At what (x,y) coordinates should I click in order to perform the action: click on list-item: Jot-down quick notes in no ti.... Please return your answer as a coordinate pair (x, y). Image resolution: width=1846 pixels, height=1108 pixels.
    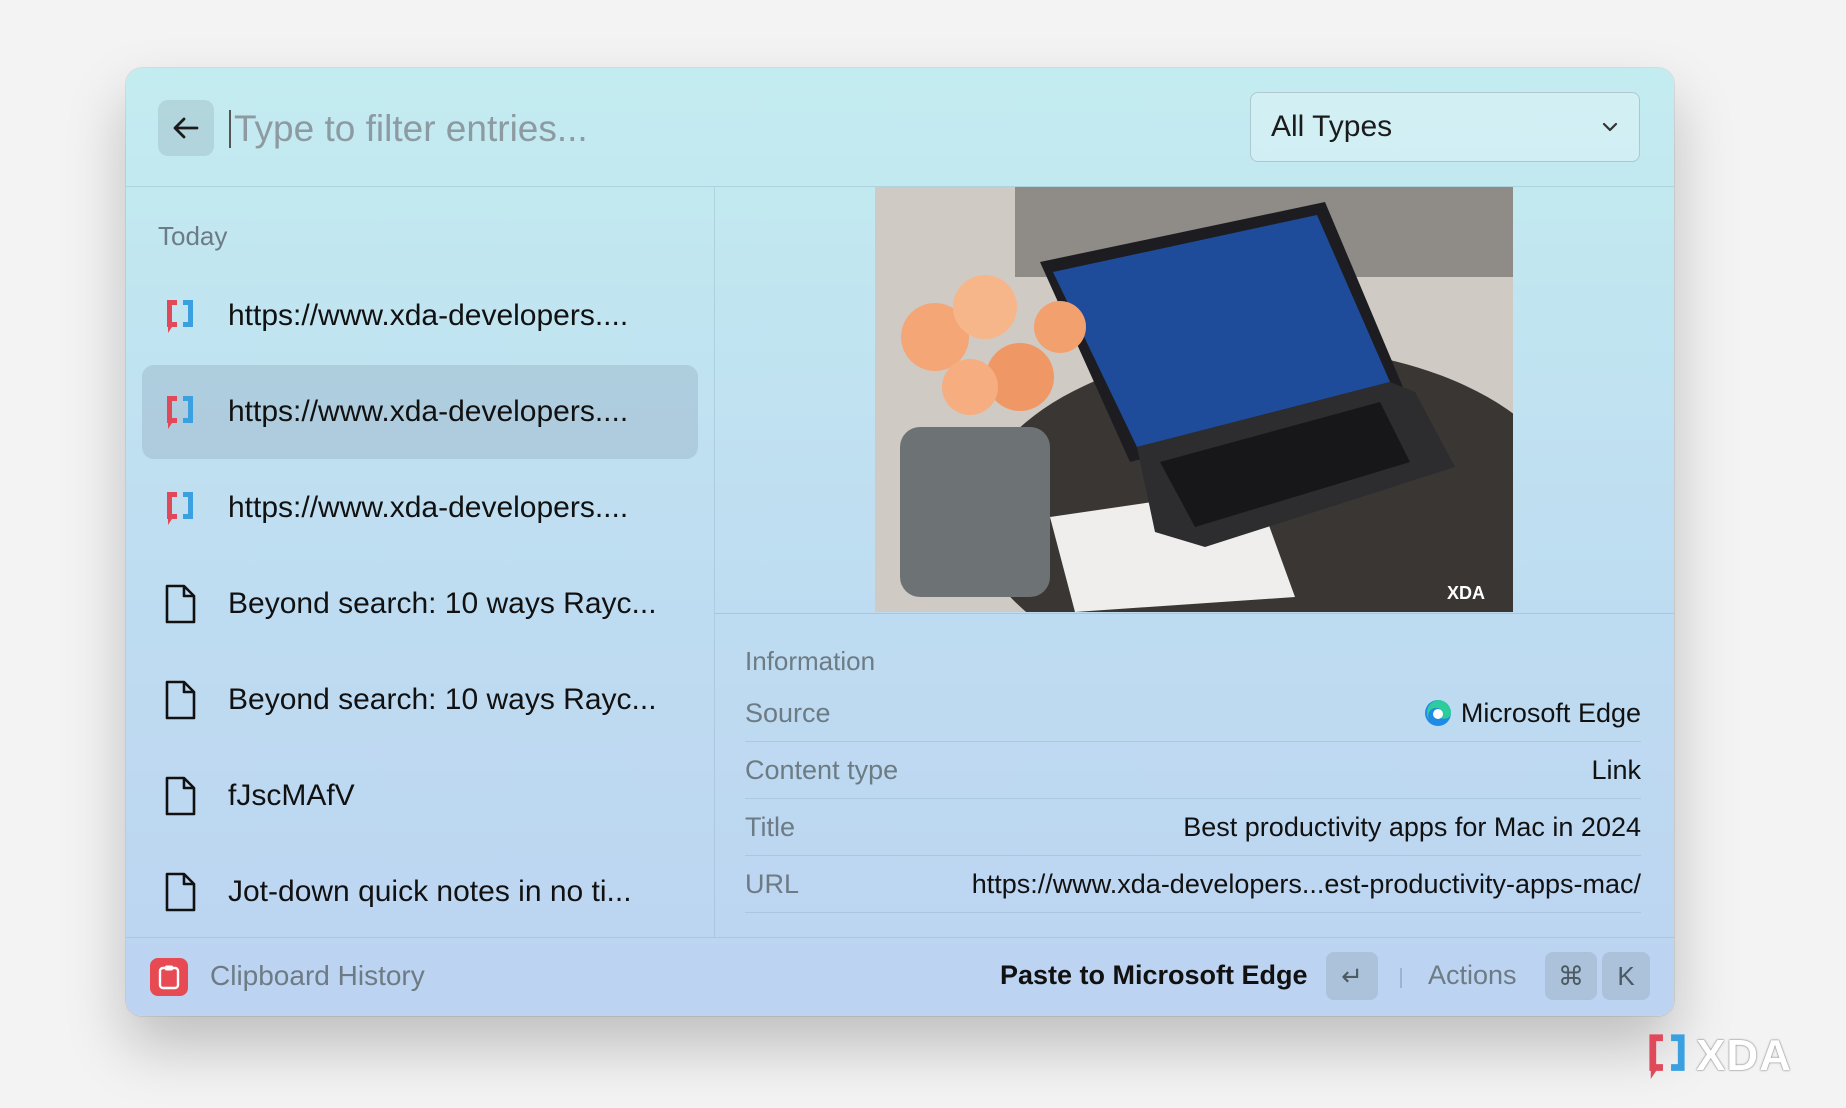
    Looking at the image, I should click on (420, 892).